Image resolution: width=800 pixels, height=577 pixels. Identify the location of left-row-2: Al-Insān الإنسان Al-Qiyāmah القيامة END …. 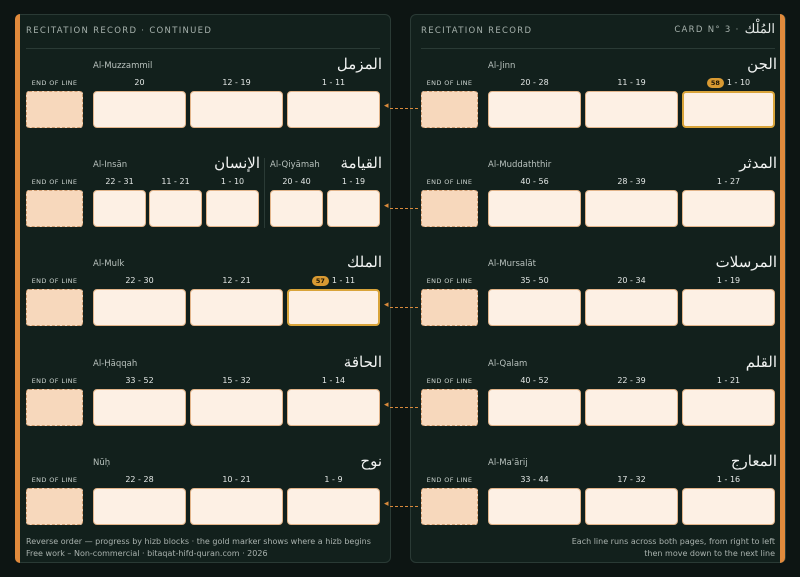
(204, 193).